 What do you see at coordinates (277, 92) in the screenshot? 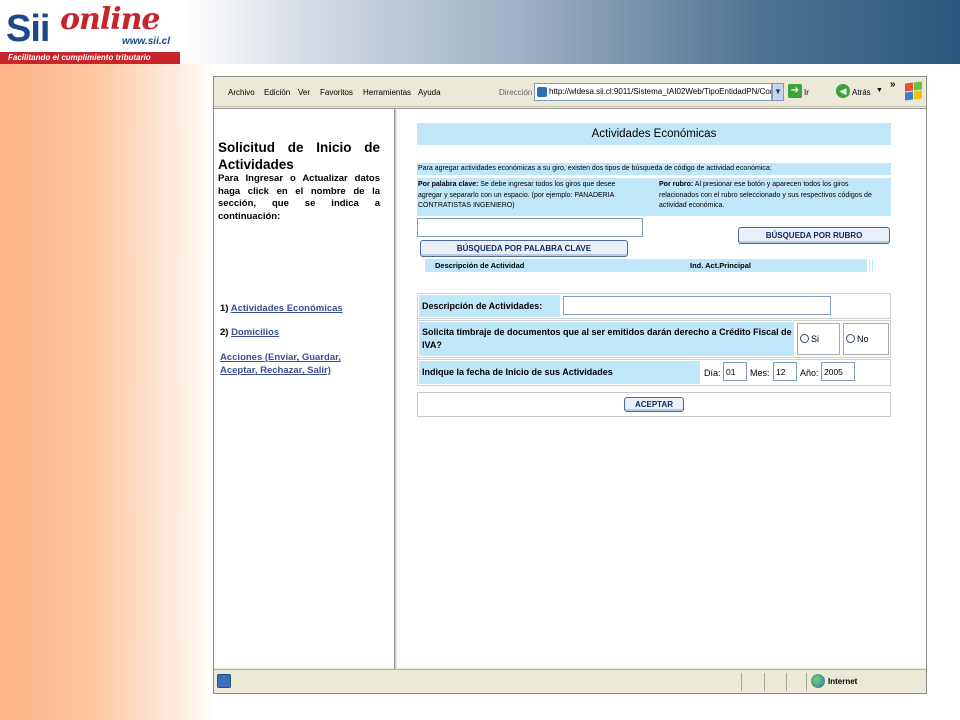
I see `menu-edicion: Edición` at bounding box center [277, 92].